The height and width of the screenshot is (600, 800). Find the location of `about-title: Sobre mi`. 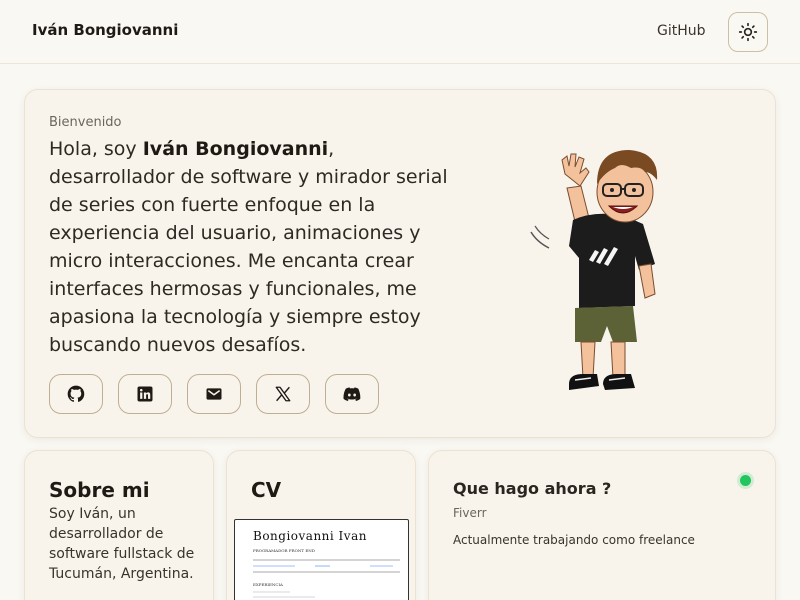

about-title: Sobre mi is located at coordinates (99, 490).